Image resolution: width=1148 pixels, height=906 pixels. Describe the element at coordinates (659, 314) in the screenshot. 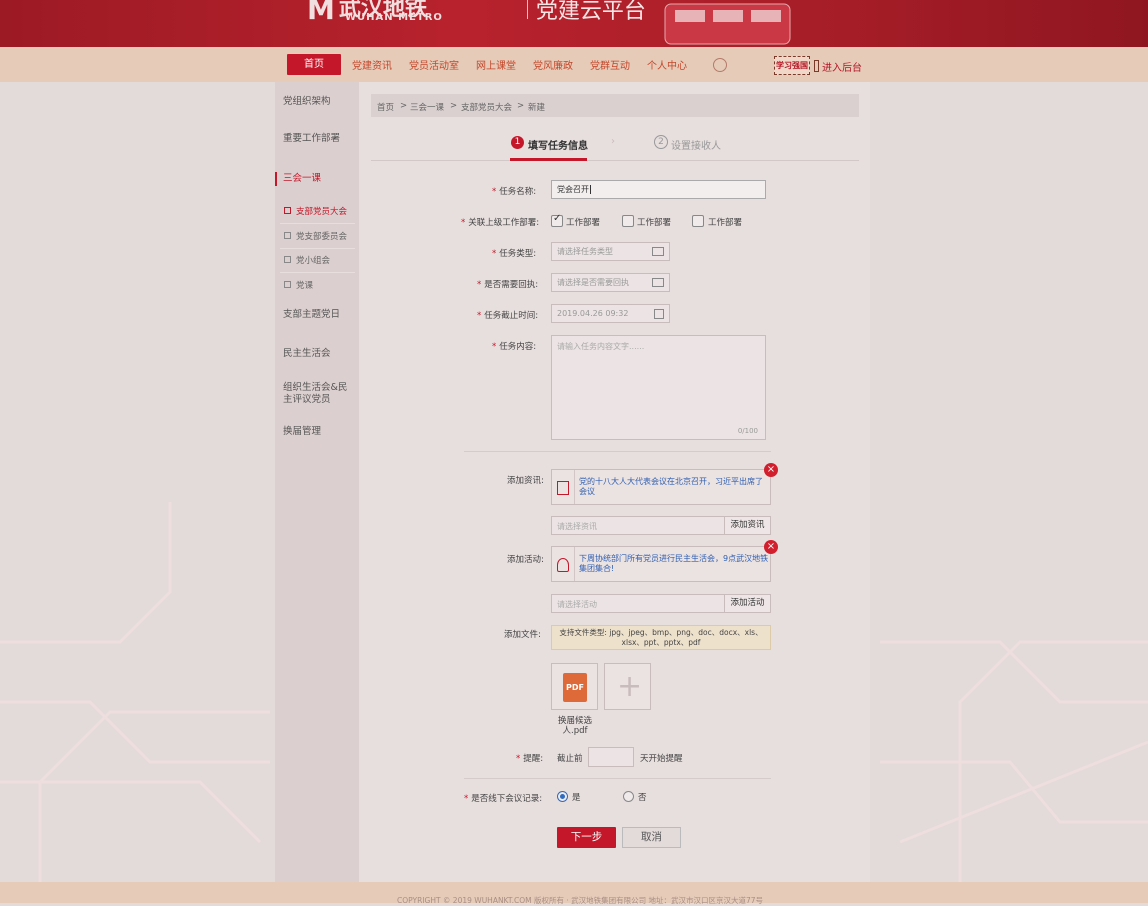

I see `calendar-icon` at that location.